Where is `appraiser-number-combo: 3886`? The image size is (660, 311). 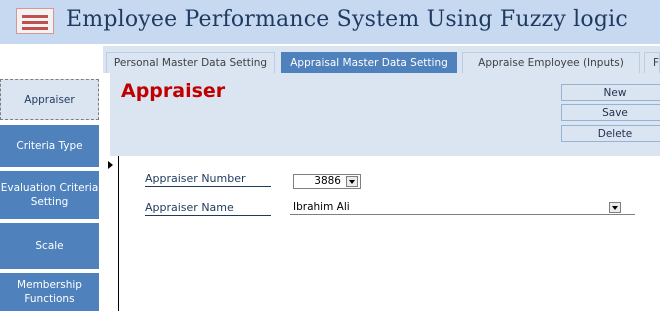
appraiser-number-combo: 3886 is located at coordinates (327, 181).